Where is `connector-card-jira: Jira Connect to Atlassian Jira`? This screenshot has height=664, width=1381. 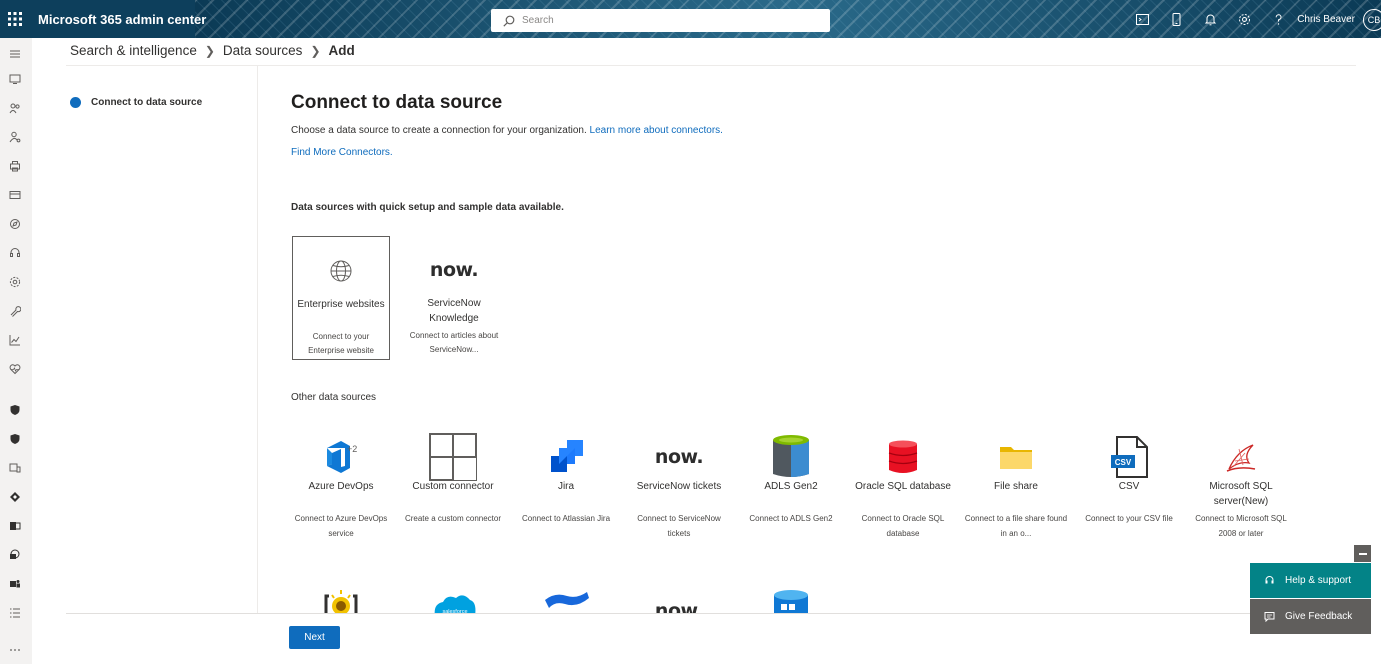
connector-card-jira: Jira Connect to Atlassian Jira is located at coordinates (566, 492).